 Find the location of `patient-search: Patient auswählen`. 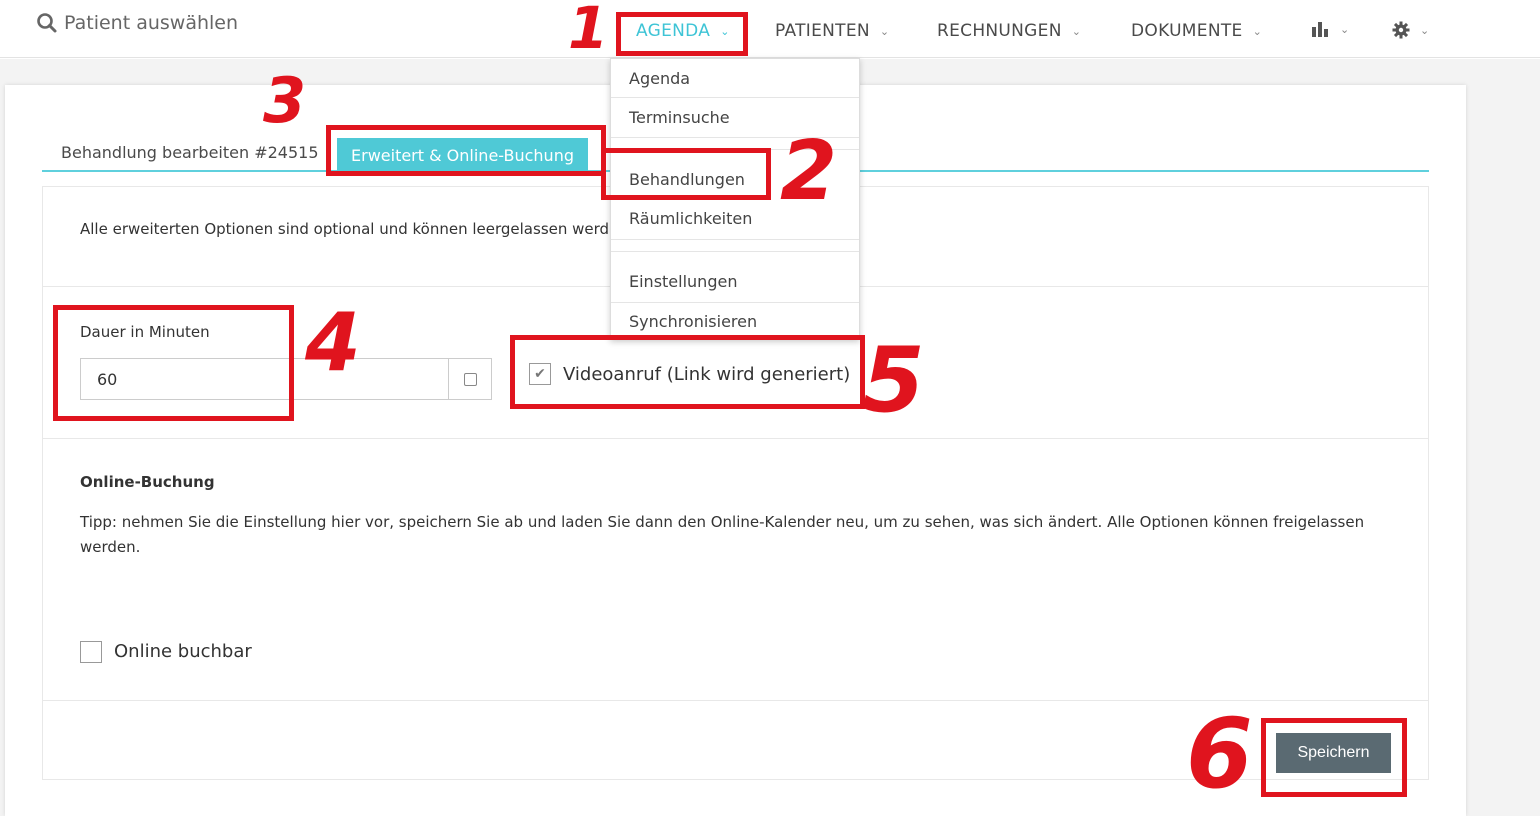

patient-search: Patient auswählen is located at coordinates (137, 23).